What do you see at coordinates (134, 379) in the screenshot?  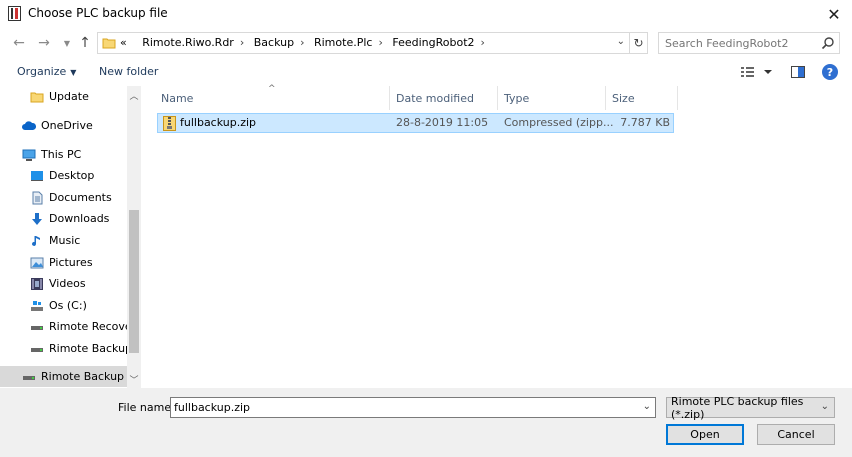 I see `scroll-down-icon: ﹀` at bounding box center [134, 379].